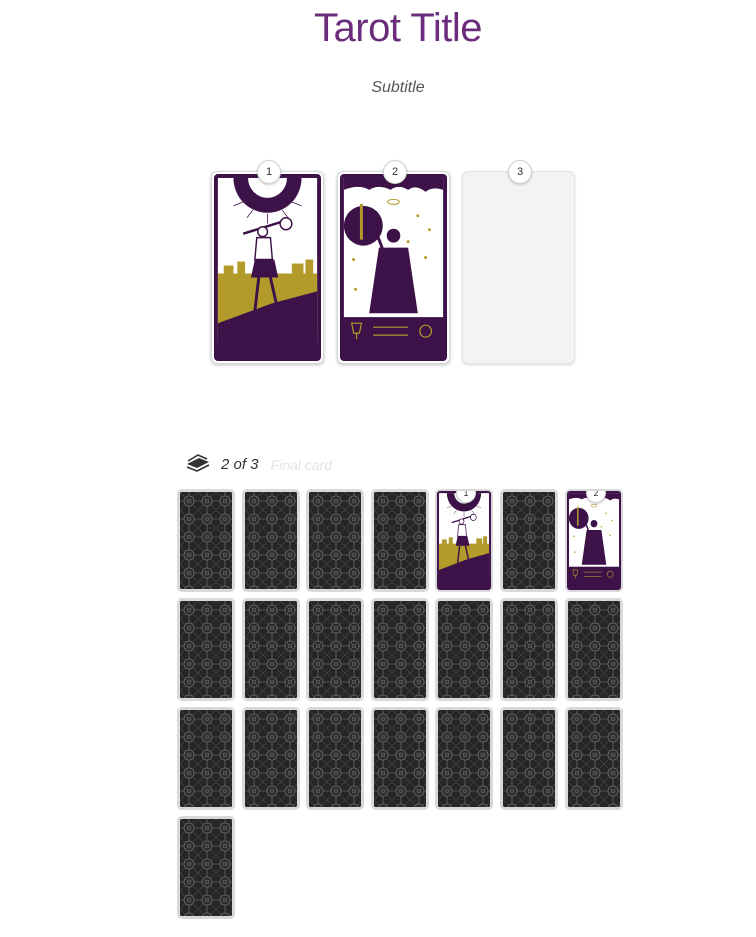 The image size is (756, 937). I want to click on spread-slot-2: 2, so click(393, 262).